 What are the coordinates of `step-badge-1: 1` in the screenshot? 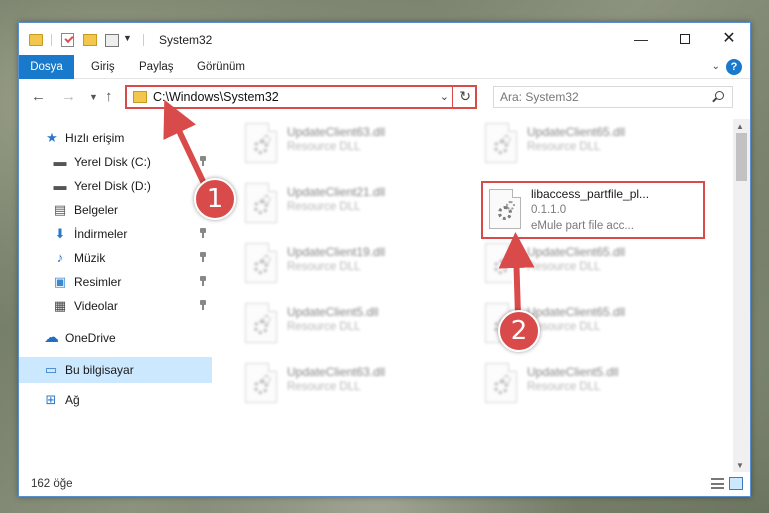 It's located at (215, 199).